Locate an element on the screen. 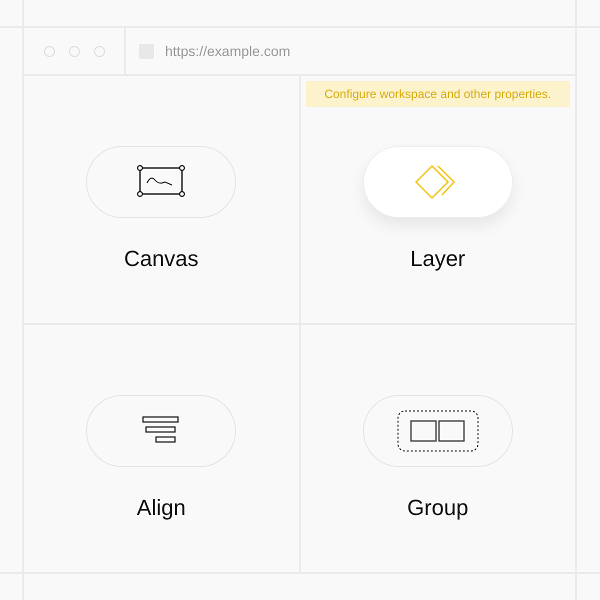  tool-label: Align is located at coordinates (161, 508).